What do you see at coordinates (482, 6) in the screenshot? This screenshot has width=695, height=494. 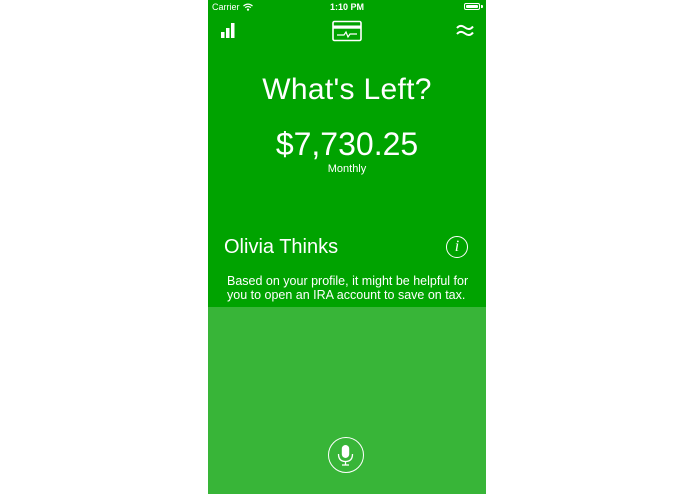 I see `battery-tip` at bounding box center [482, 6].